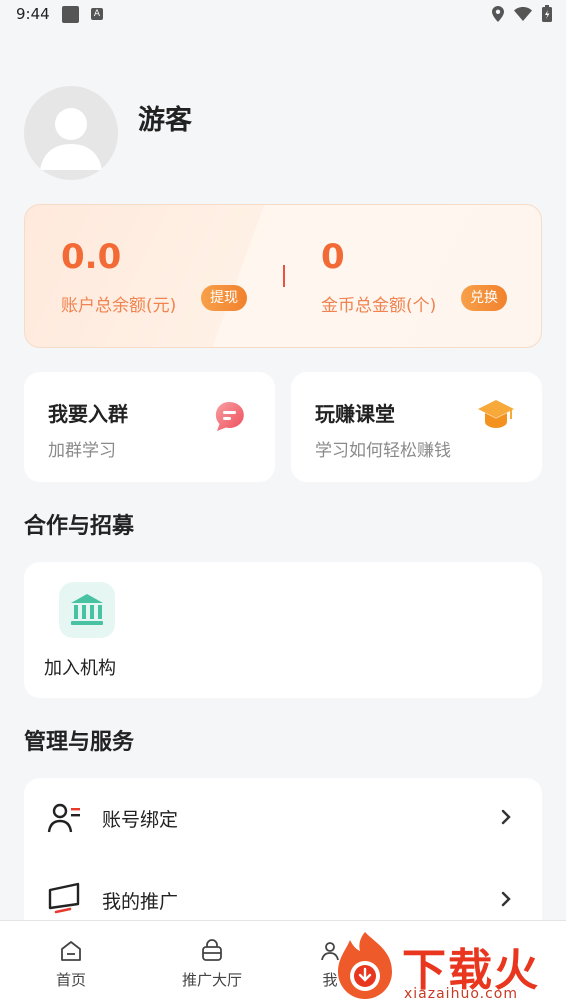 The height and width of the screenshot is (1007, 566). I want to click on join-group-title: 我要入群, so click(88, 414).